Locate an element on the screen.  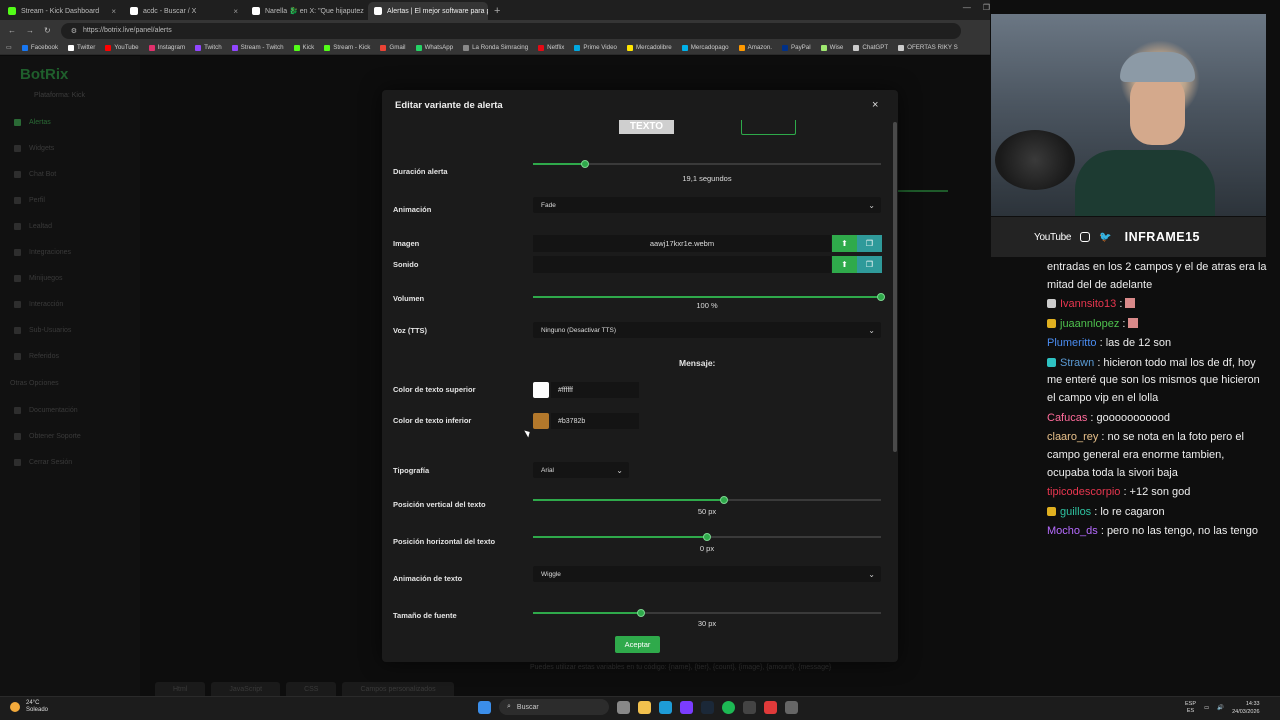
taskbar-search: ⌕ Buscar is located at coordinates (554, 707).